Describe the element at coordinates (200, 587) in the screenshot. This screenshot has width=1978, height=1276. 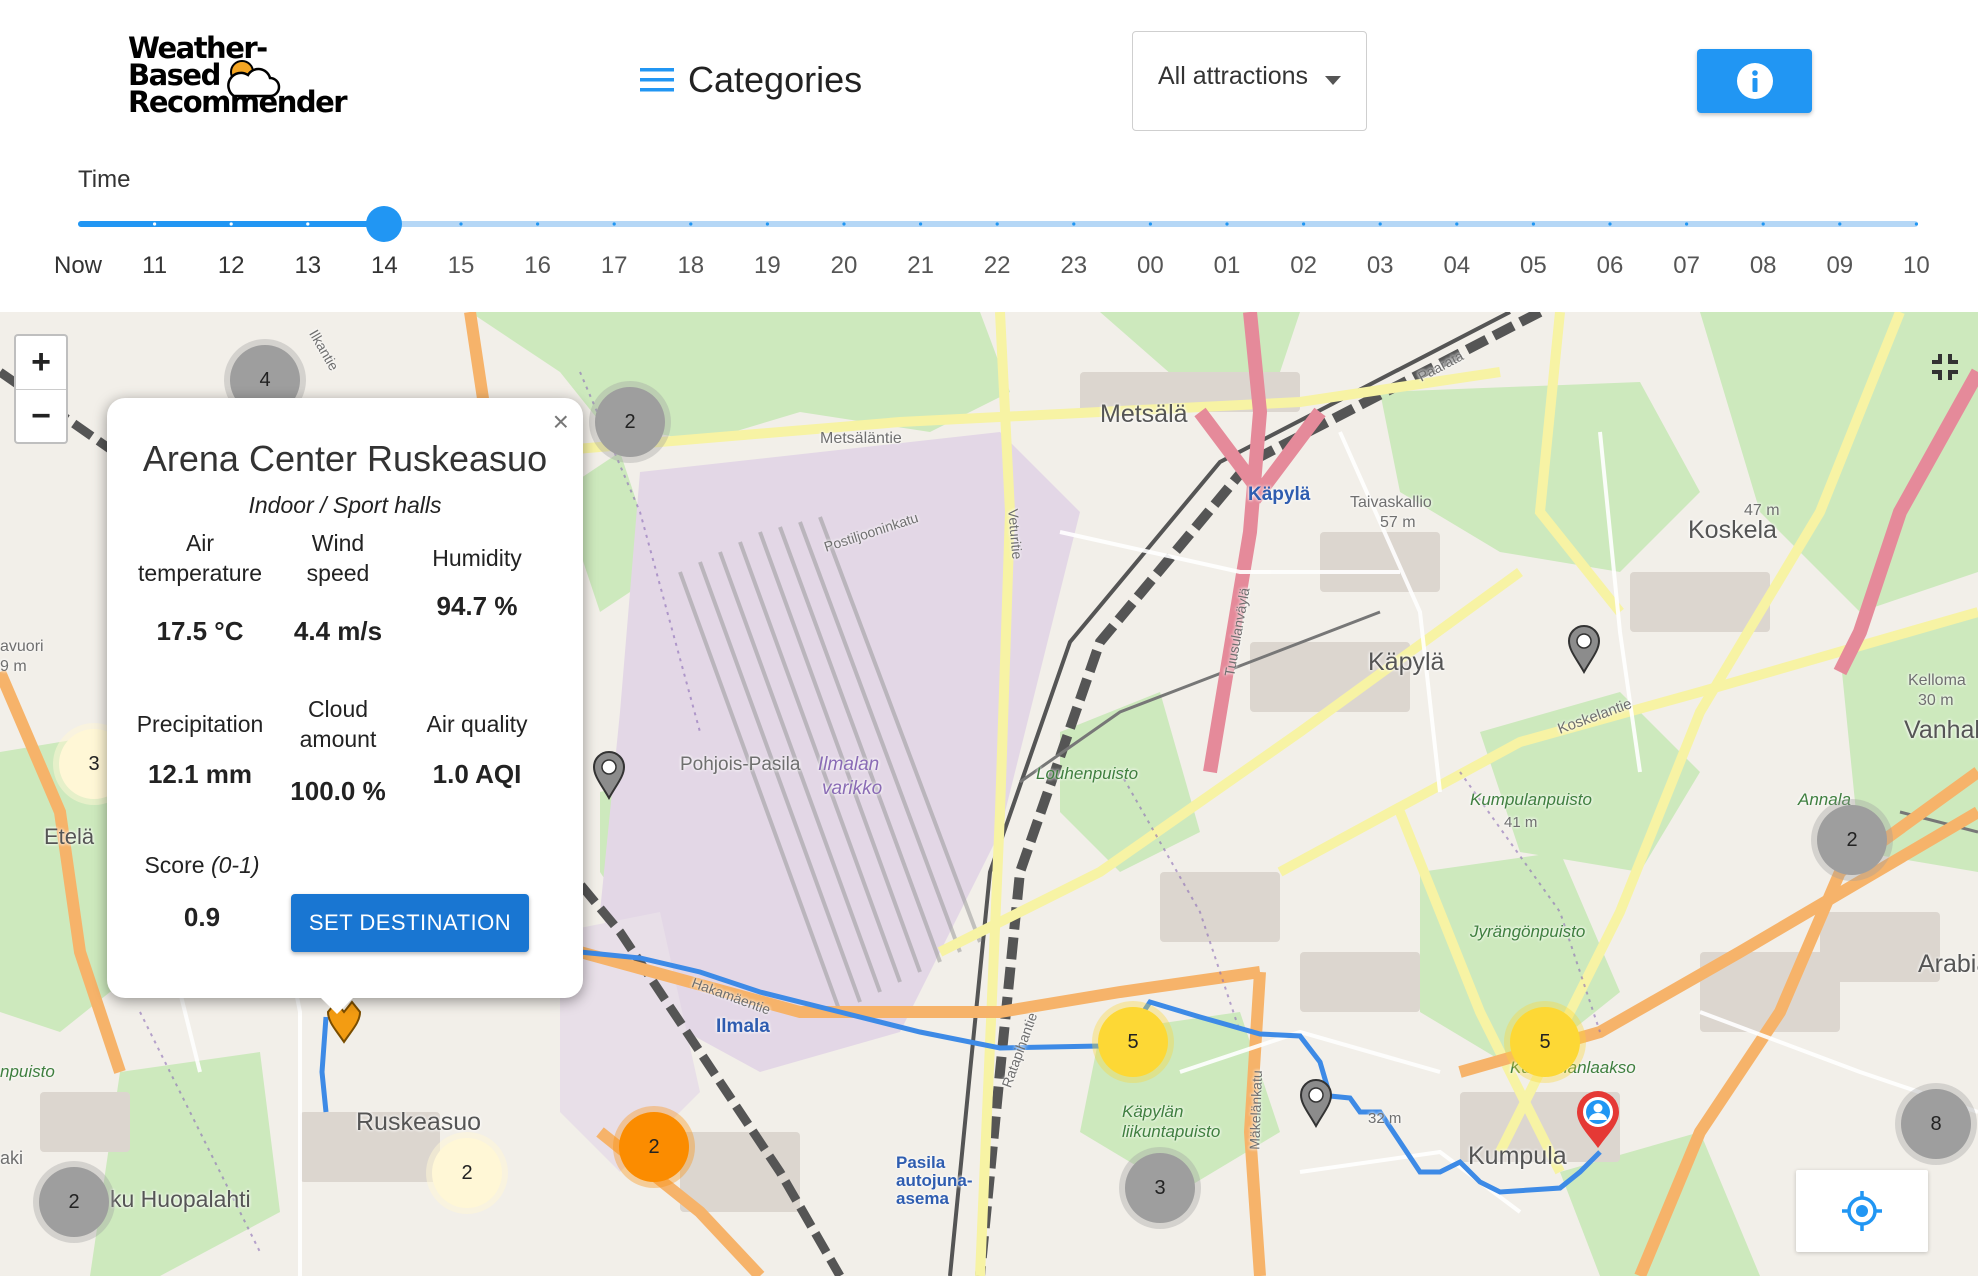
I see `metric-air-temperature: Air temperature 17.5 °C` at that location.